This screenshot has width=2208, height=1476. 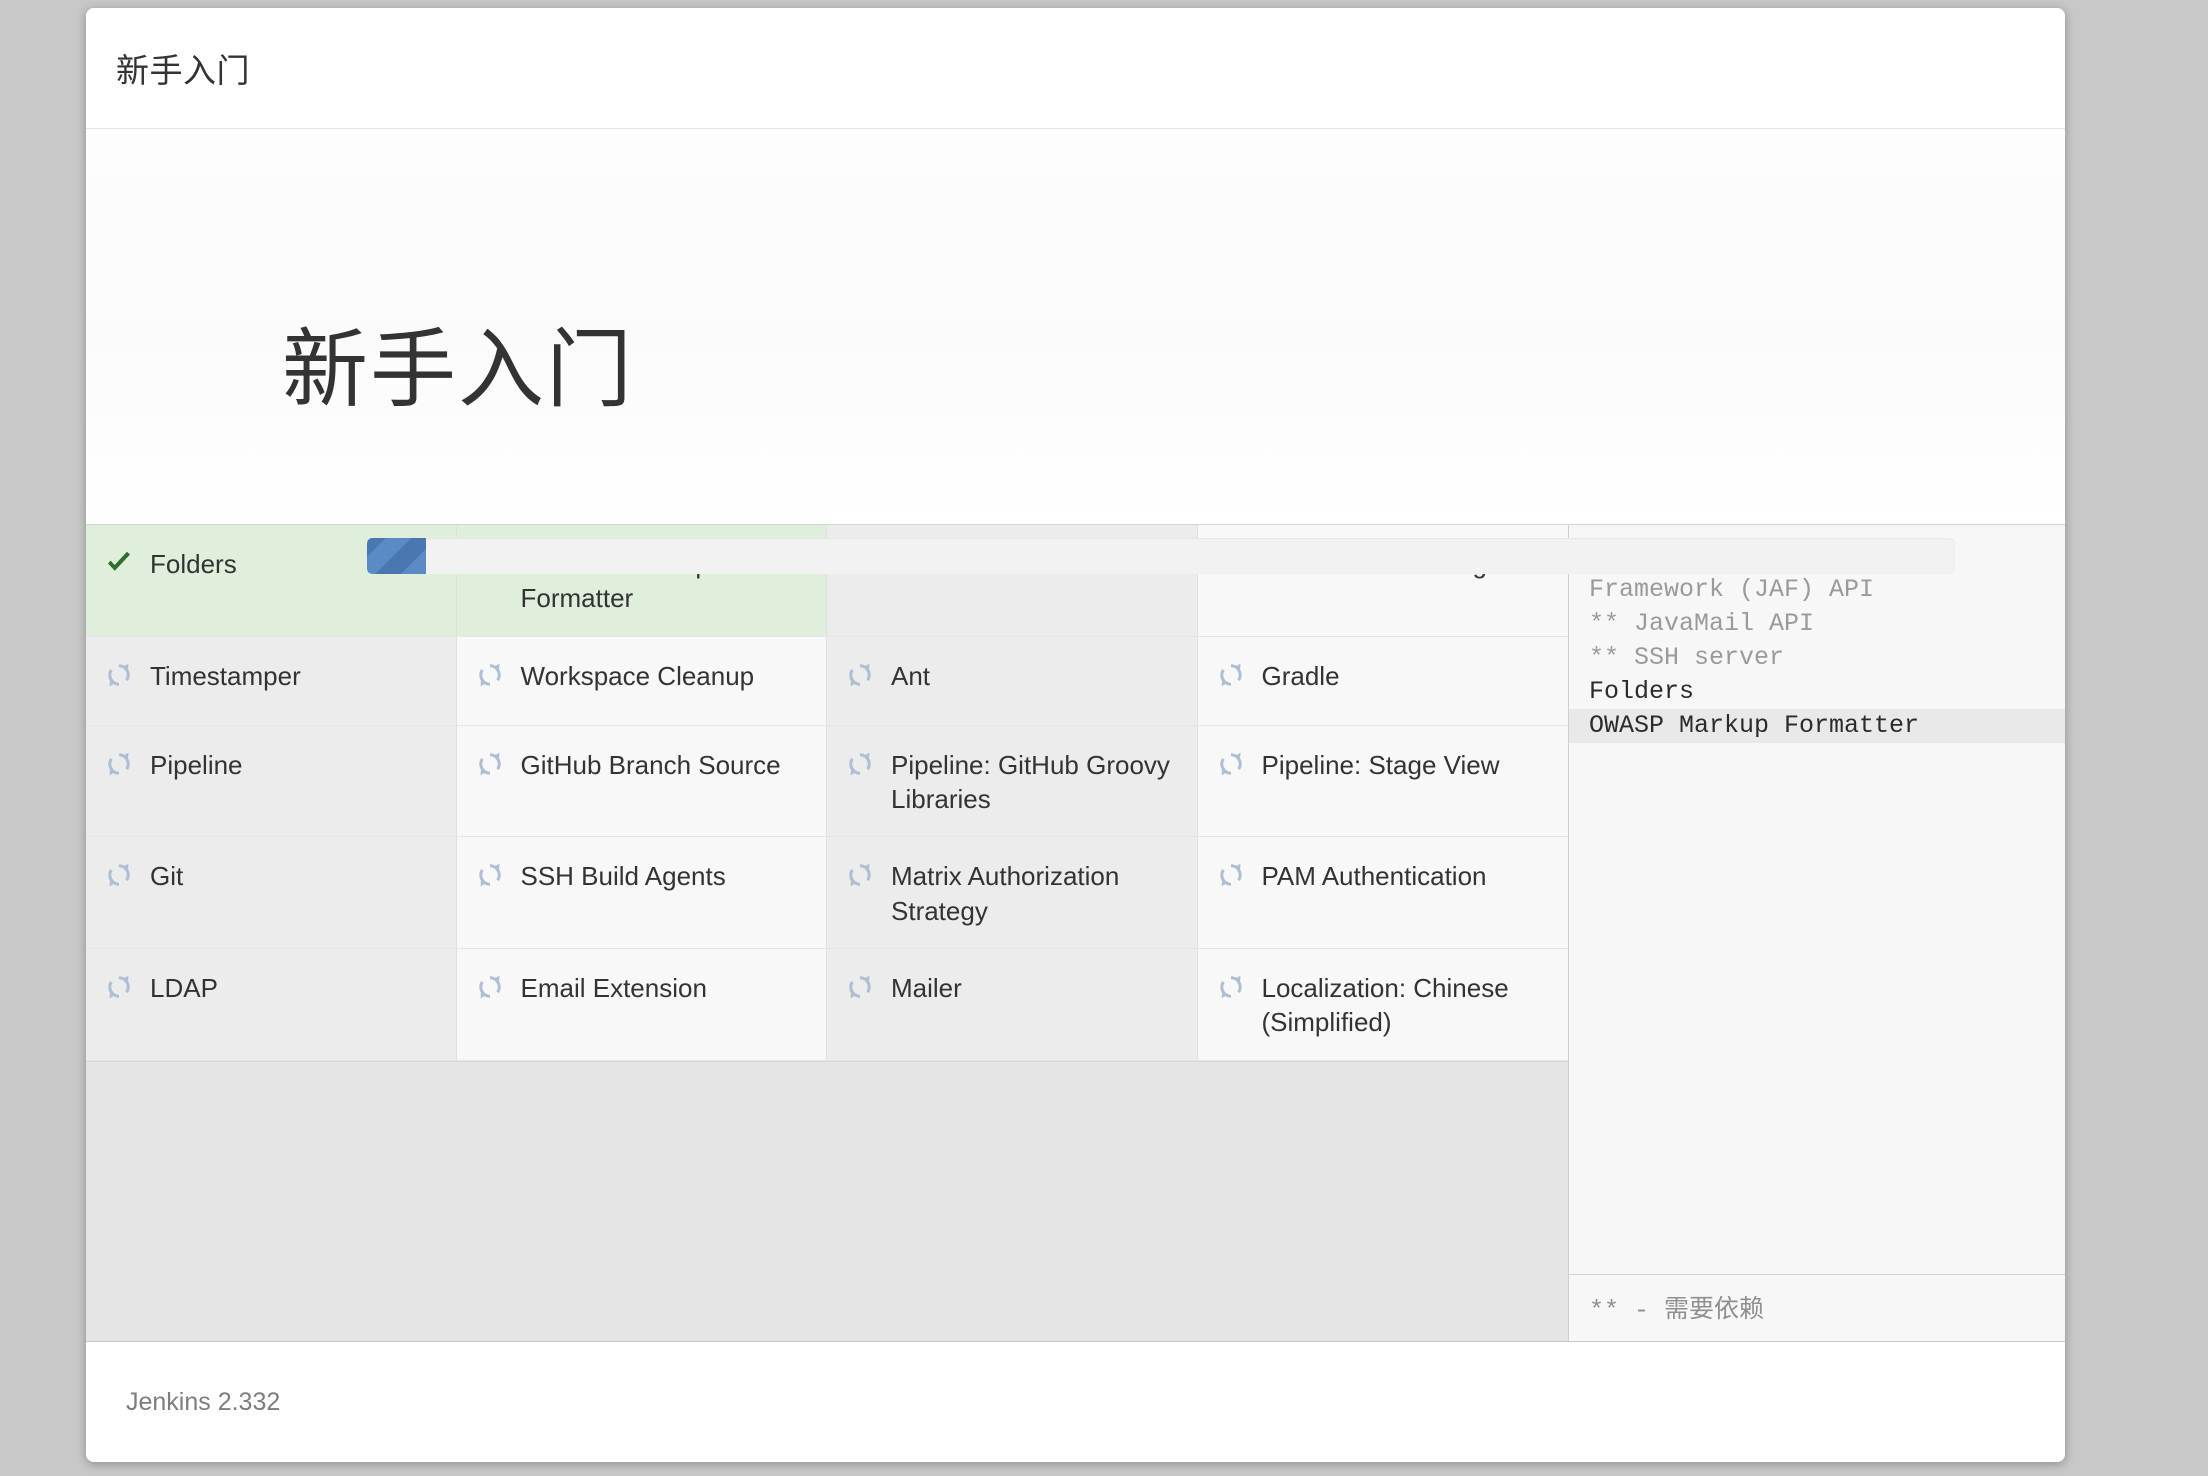 What do you see at coordinates (1702, 623) in the screenshot?
I see `install-log-line: ** JavaMail API` at bounding box center [1702, 623].